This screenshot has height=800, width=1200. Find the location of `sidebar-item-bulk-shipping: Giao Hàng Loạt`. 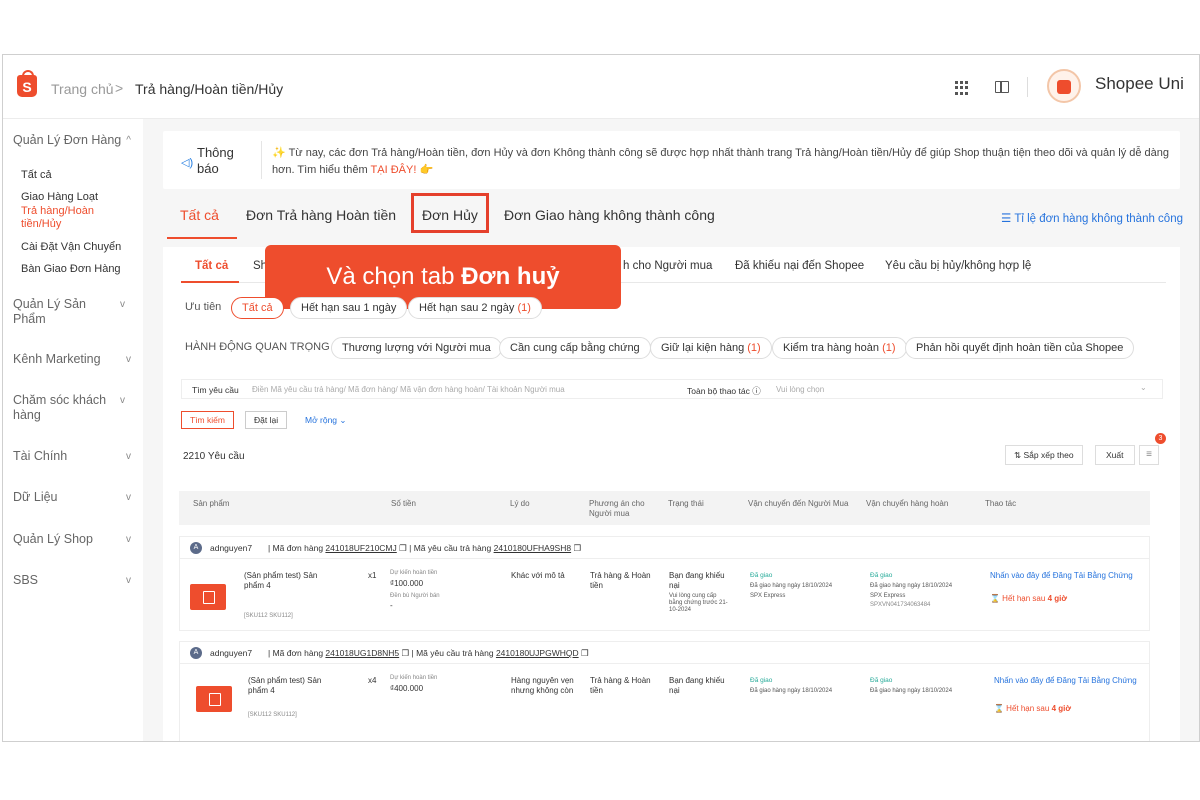

sidebar-item-bulk-shipping: Giao Hàng Loạt is located at coordinates (76, 197).